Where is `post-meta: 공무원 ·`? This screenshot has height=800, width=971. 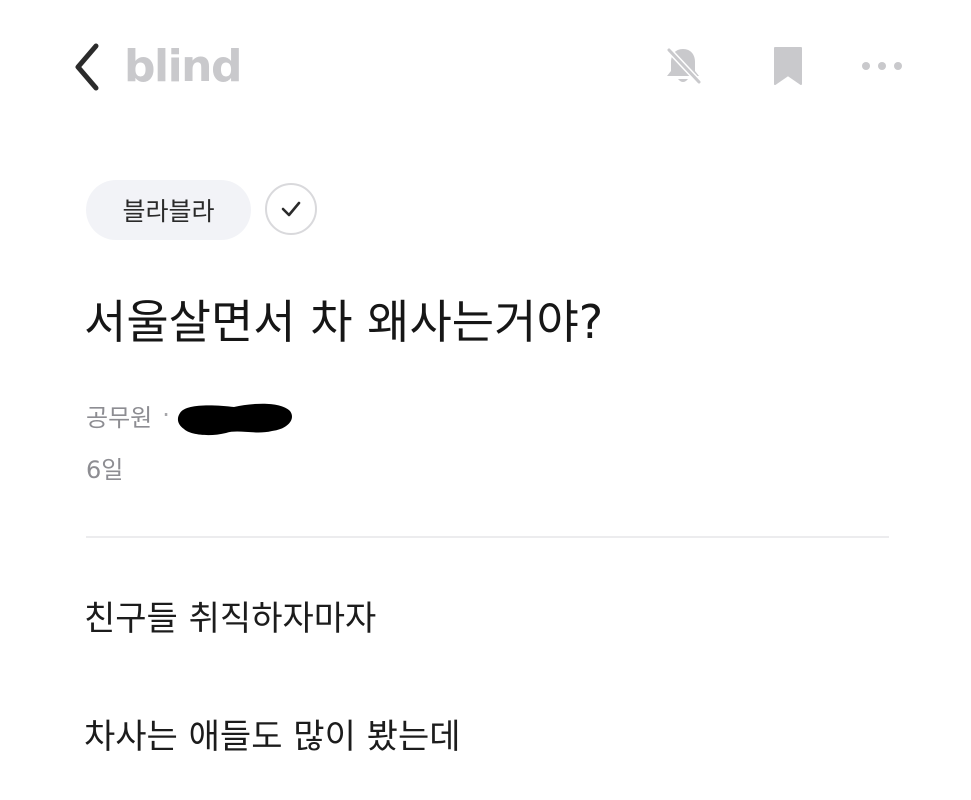
post-meta: 공무원 · is located at coordinates (190, 416).